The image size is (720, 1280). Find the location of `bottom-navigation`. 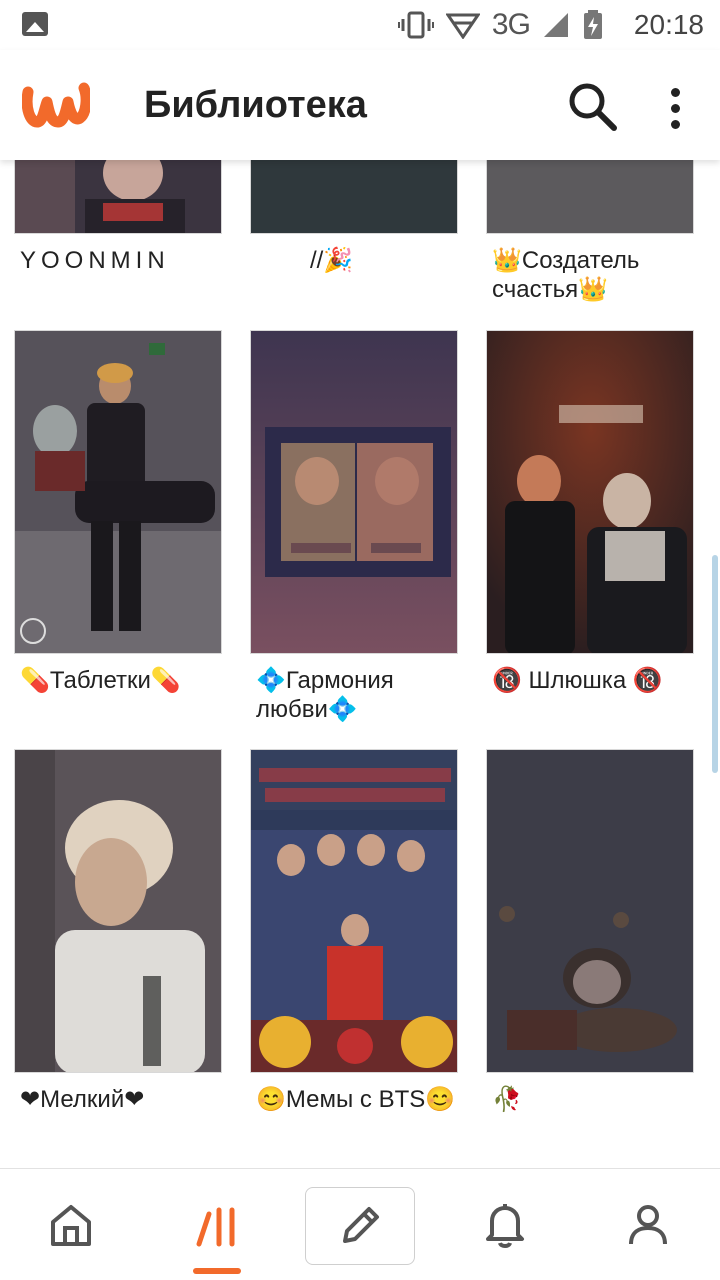

bottom-navigation is located at coordinates (360, 1224).